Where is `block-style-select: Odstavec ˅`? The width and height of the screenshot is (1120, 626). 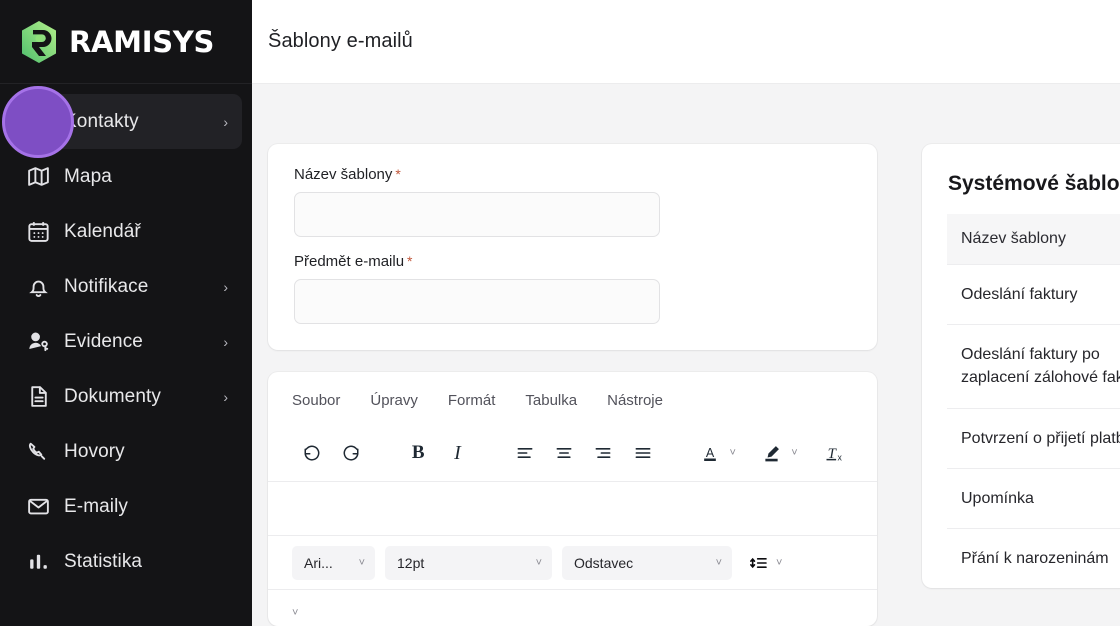 block-style-select: Odstavec ˅ is located at coordinates (647, 562).